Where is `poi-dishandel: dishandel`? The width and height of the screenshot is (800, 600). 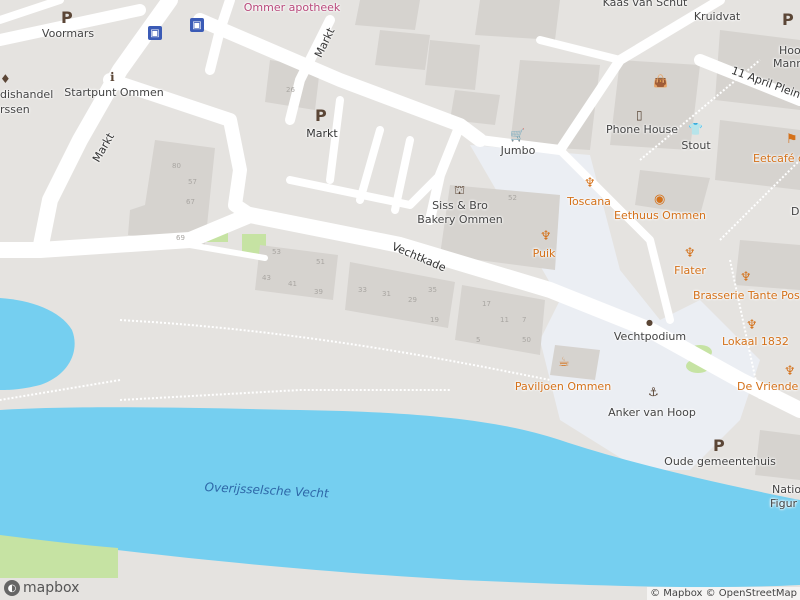 poi-dishandel: dishandel is located at coordinates (26, 94).